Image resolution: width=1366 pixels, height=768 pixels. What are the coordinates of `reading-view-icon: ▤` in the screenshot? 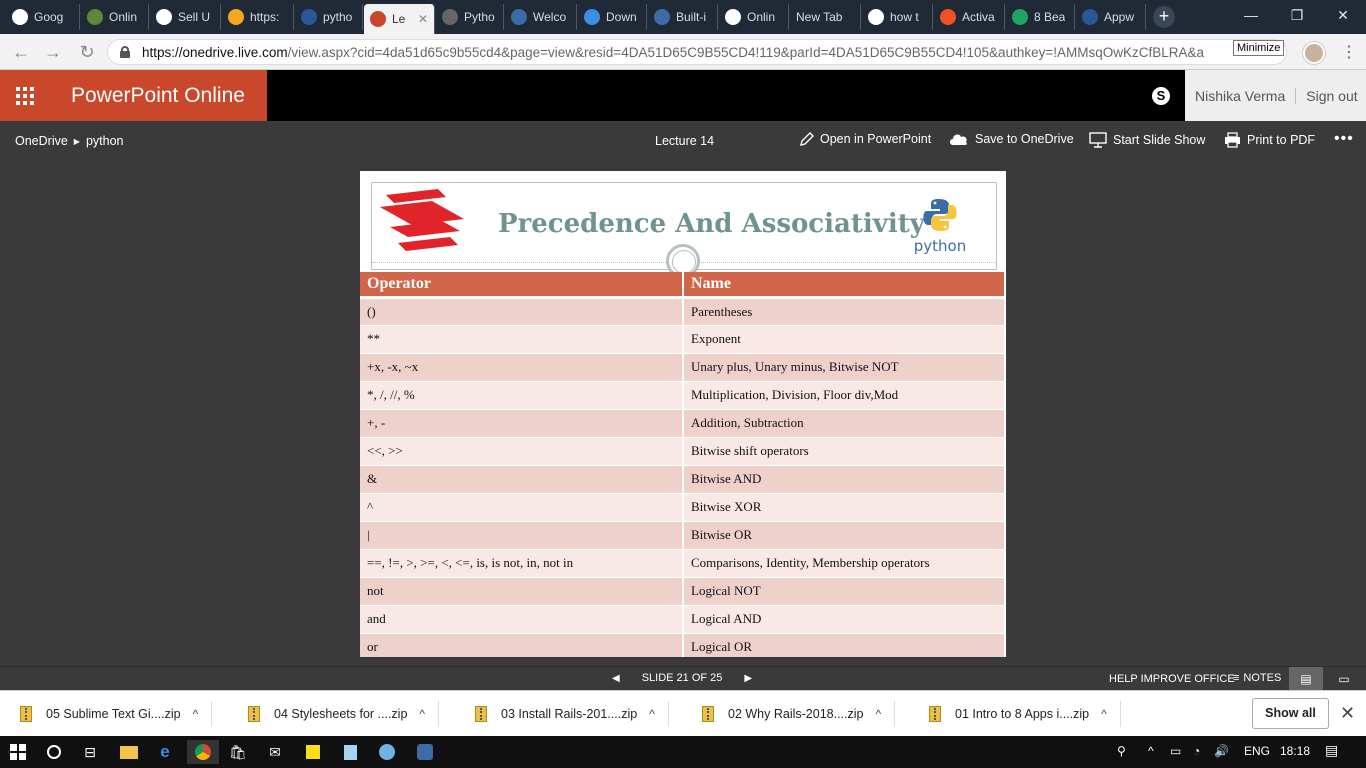 It's located at (1306, 679).